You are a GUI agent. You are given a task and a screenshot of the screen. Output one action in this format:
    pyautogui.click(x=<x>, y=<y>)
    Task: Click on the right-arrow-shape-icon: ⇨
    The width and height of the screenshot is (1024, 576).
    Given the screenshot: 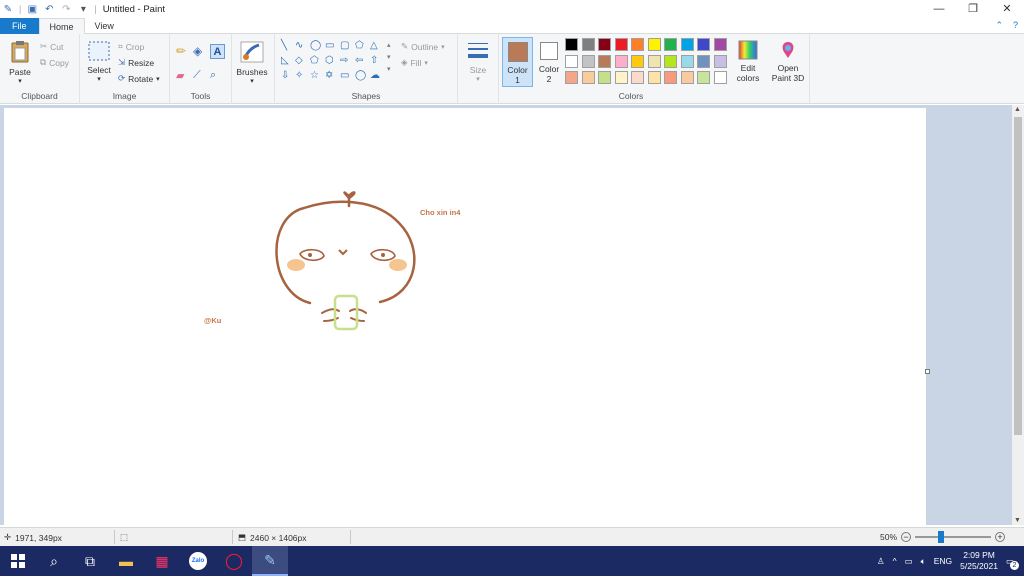 What is the action you would take?
    pyautogui.click(x=344, y=60)
    